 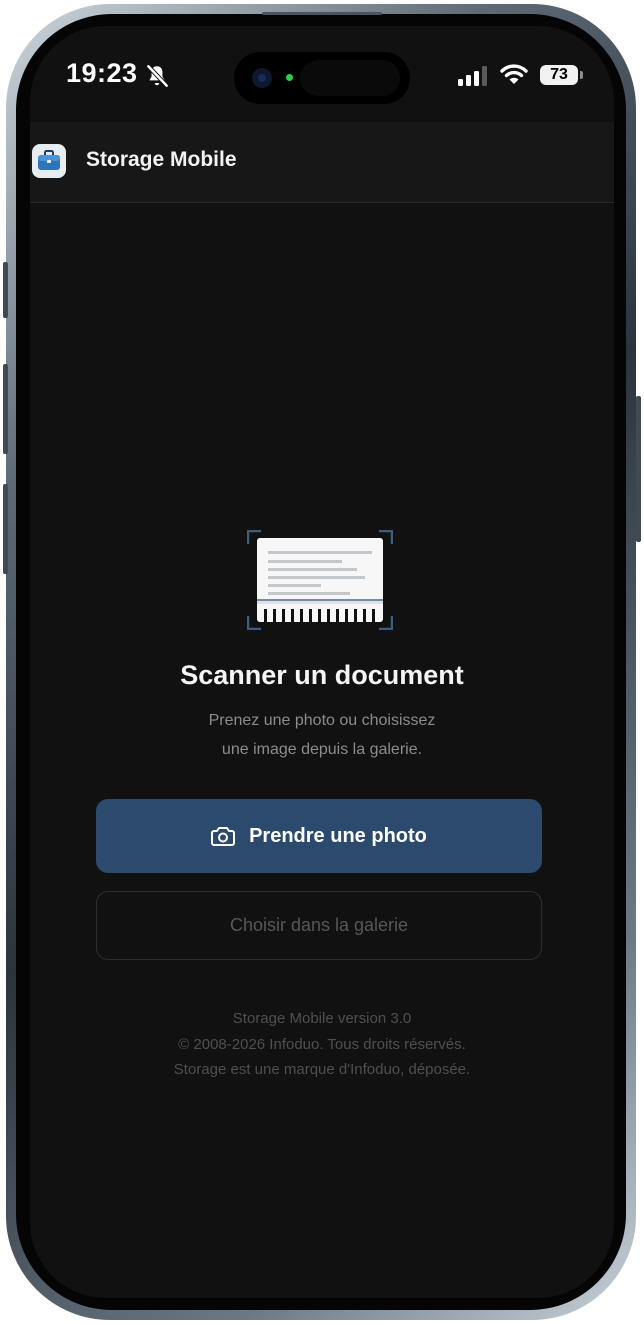 I want to click on bell-off-icon, so click(x=157, y=76).